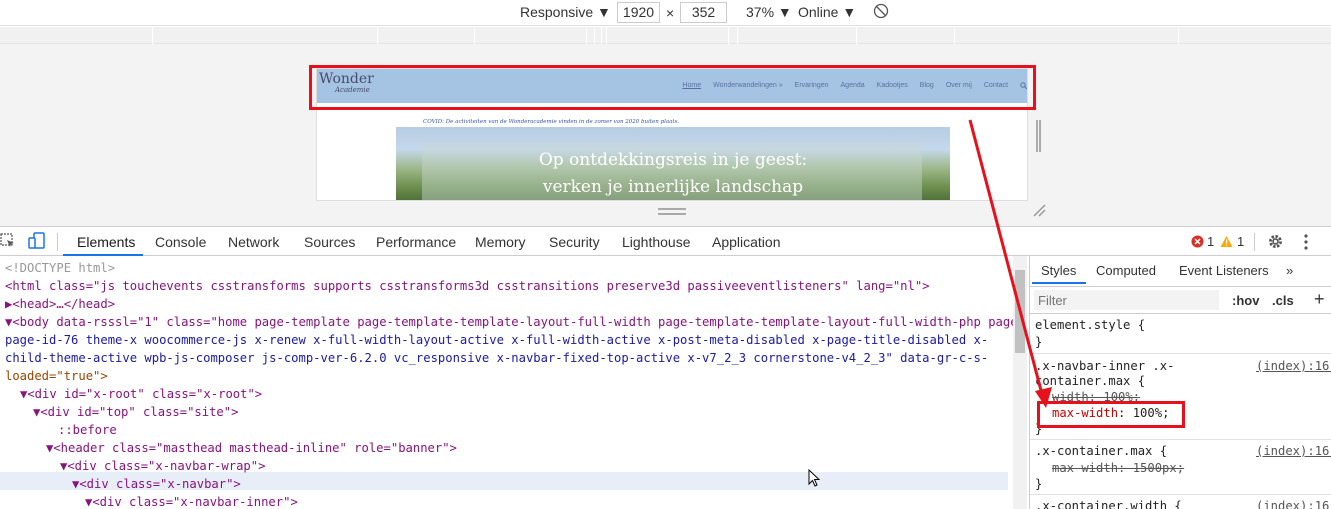 The width and height of the screenshot is (1331, 509). What do you see at coordinates (881, 11) in the screenshot?
I see `rotate-icon` at bounding box center [881, 11].